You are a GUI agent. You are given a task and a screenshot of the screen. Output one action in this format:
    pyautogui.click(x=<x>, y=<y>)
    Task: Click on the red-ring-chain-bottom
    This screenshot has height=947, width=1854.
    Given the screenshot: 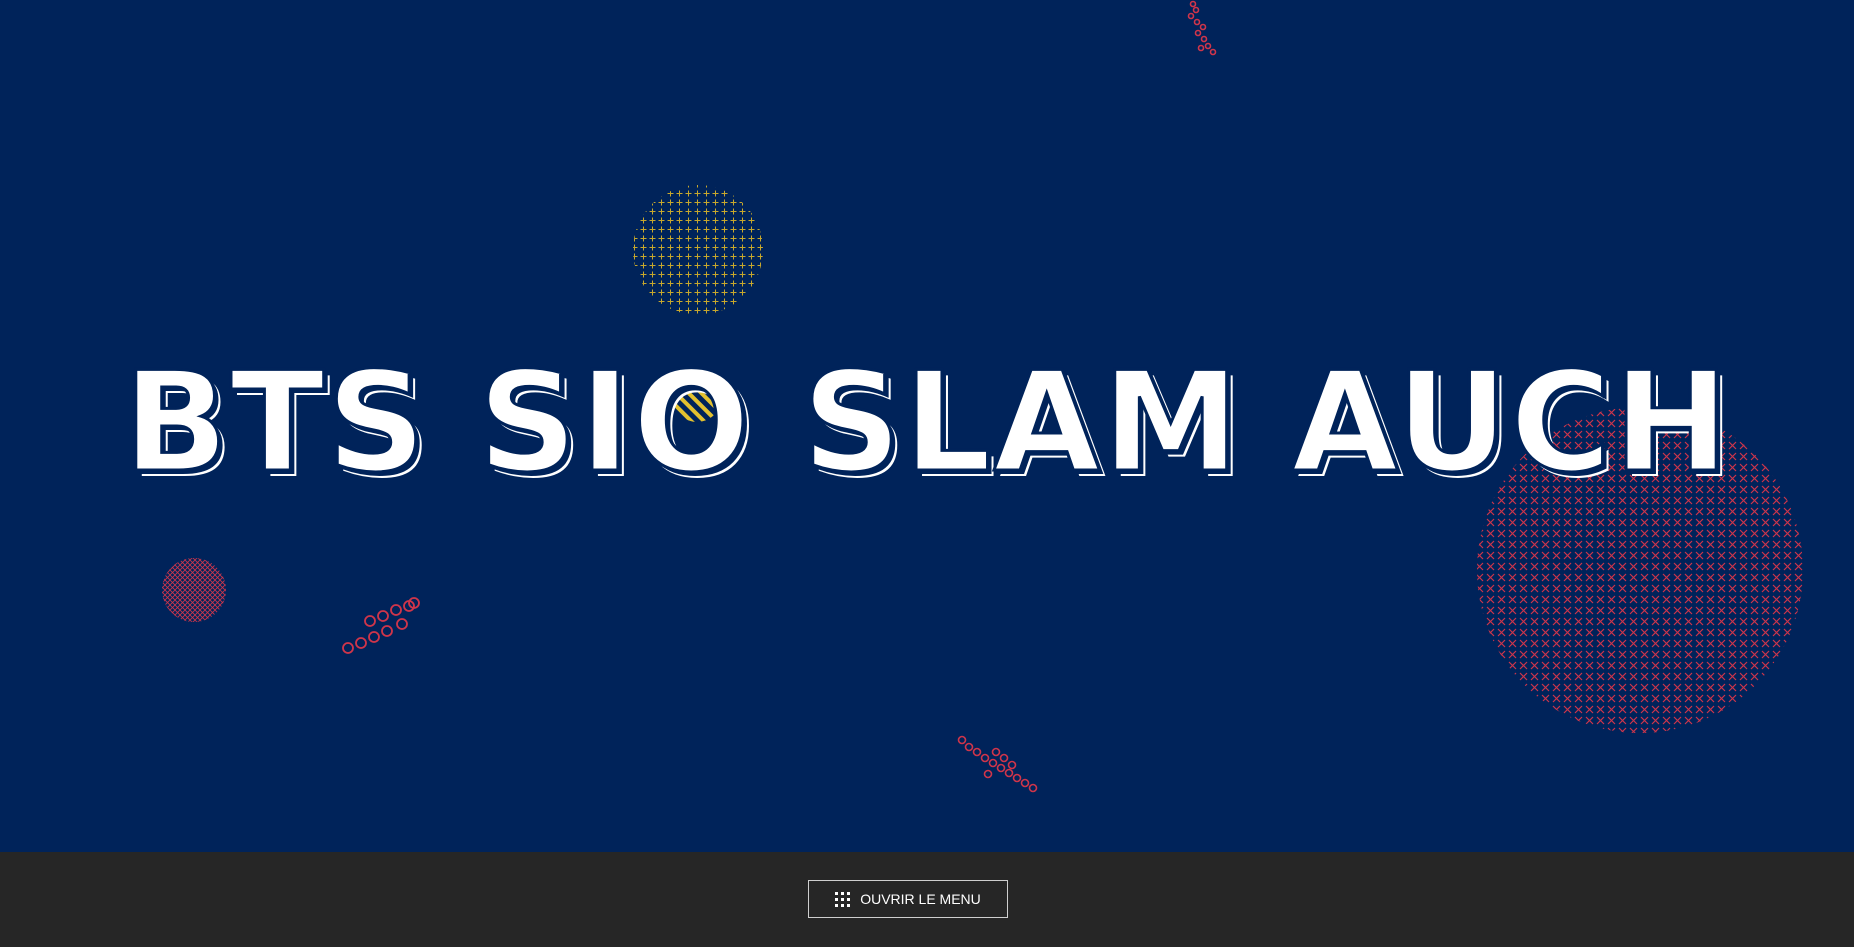 What is the action you would take?
    pyautogui.click(x=997, y=764)
    